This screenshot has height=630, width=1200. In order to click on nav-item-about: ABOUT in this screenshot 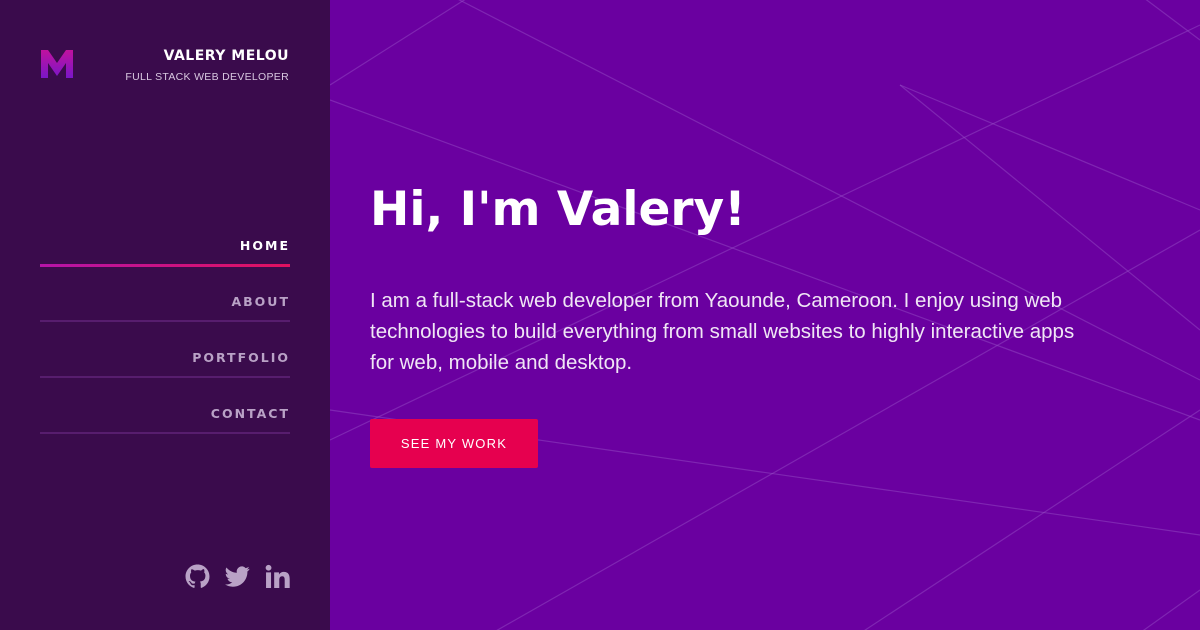, I will do `click(165, 310)`.